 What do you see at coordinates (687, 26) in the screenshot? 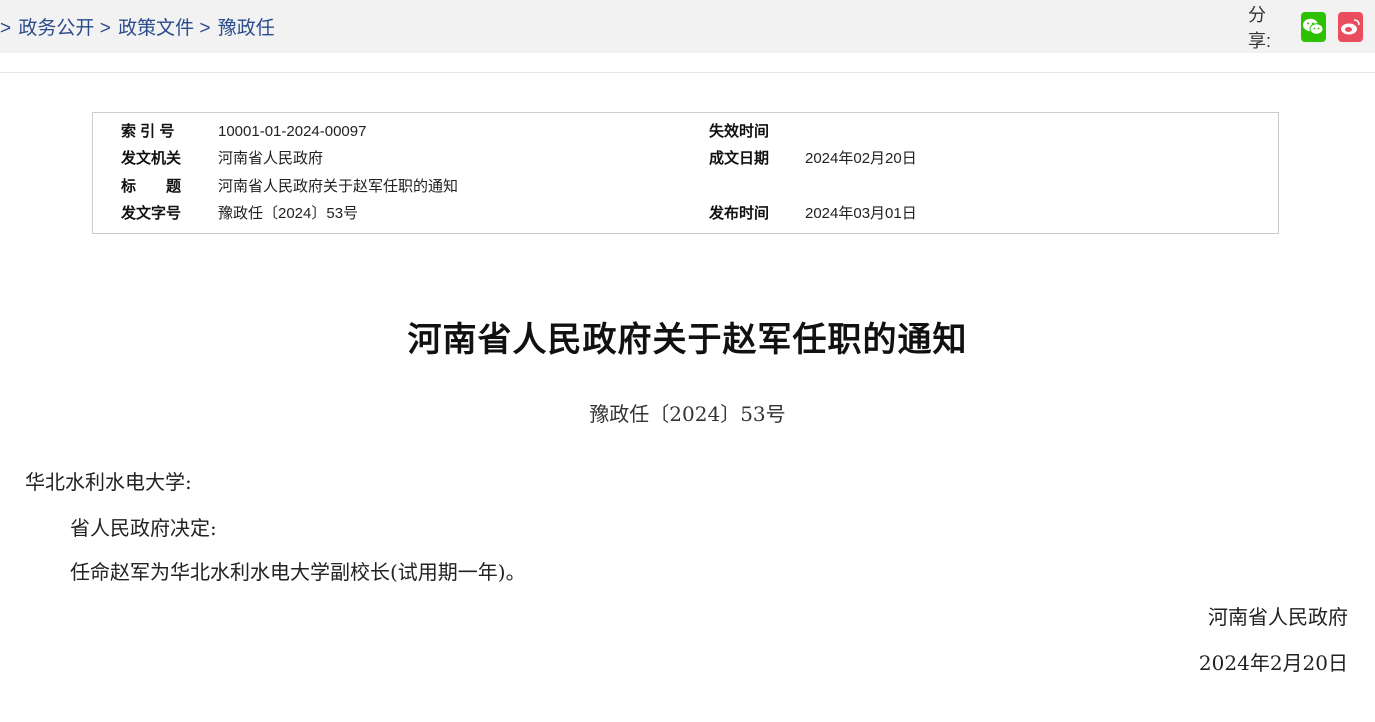
I see `top-bar: > 政务公开 > 政策文件 > 豫政任 分享:` at bounding box center [687, 26].